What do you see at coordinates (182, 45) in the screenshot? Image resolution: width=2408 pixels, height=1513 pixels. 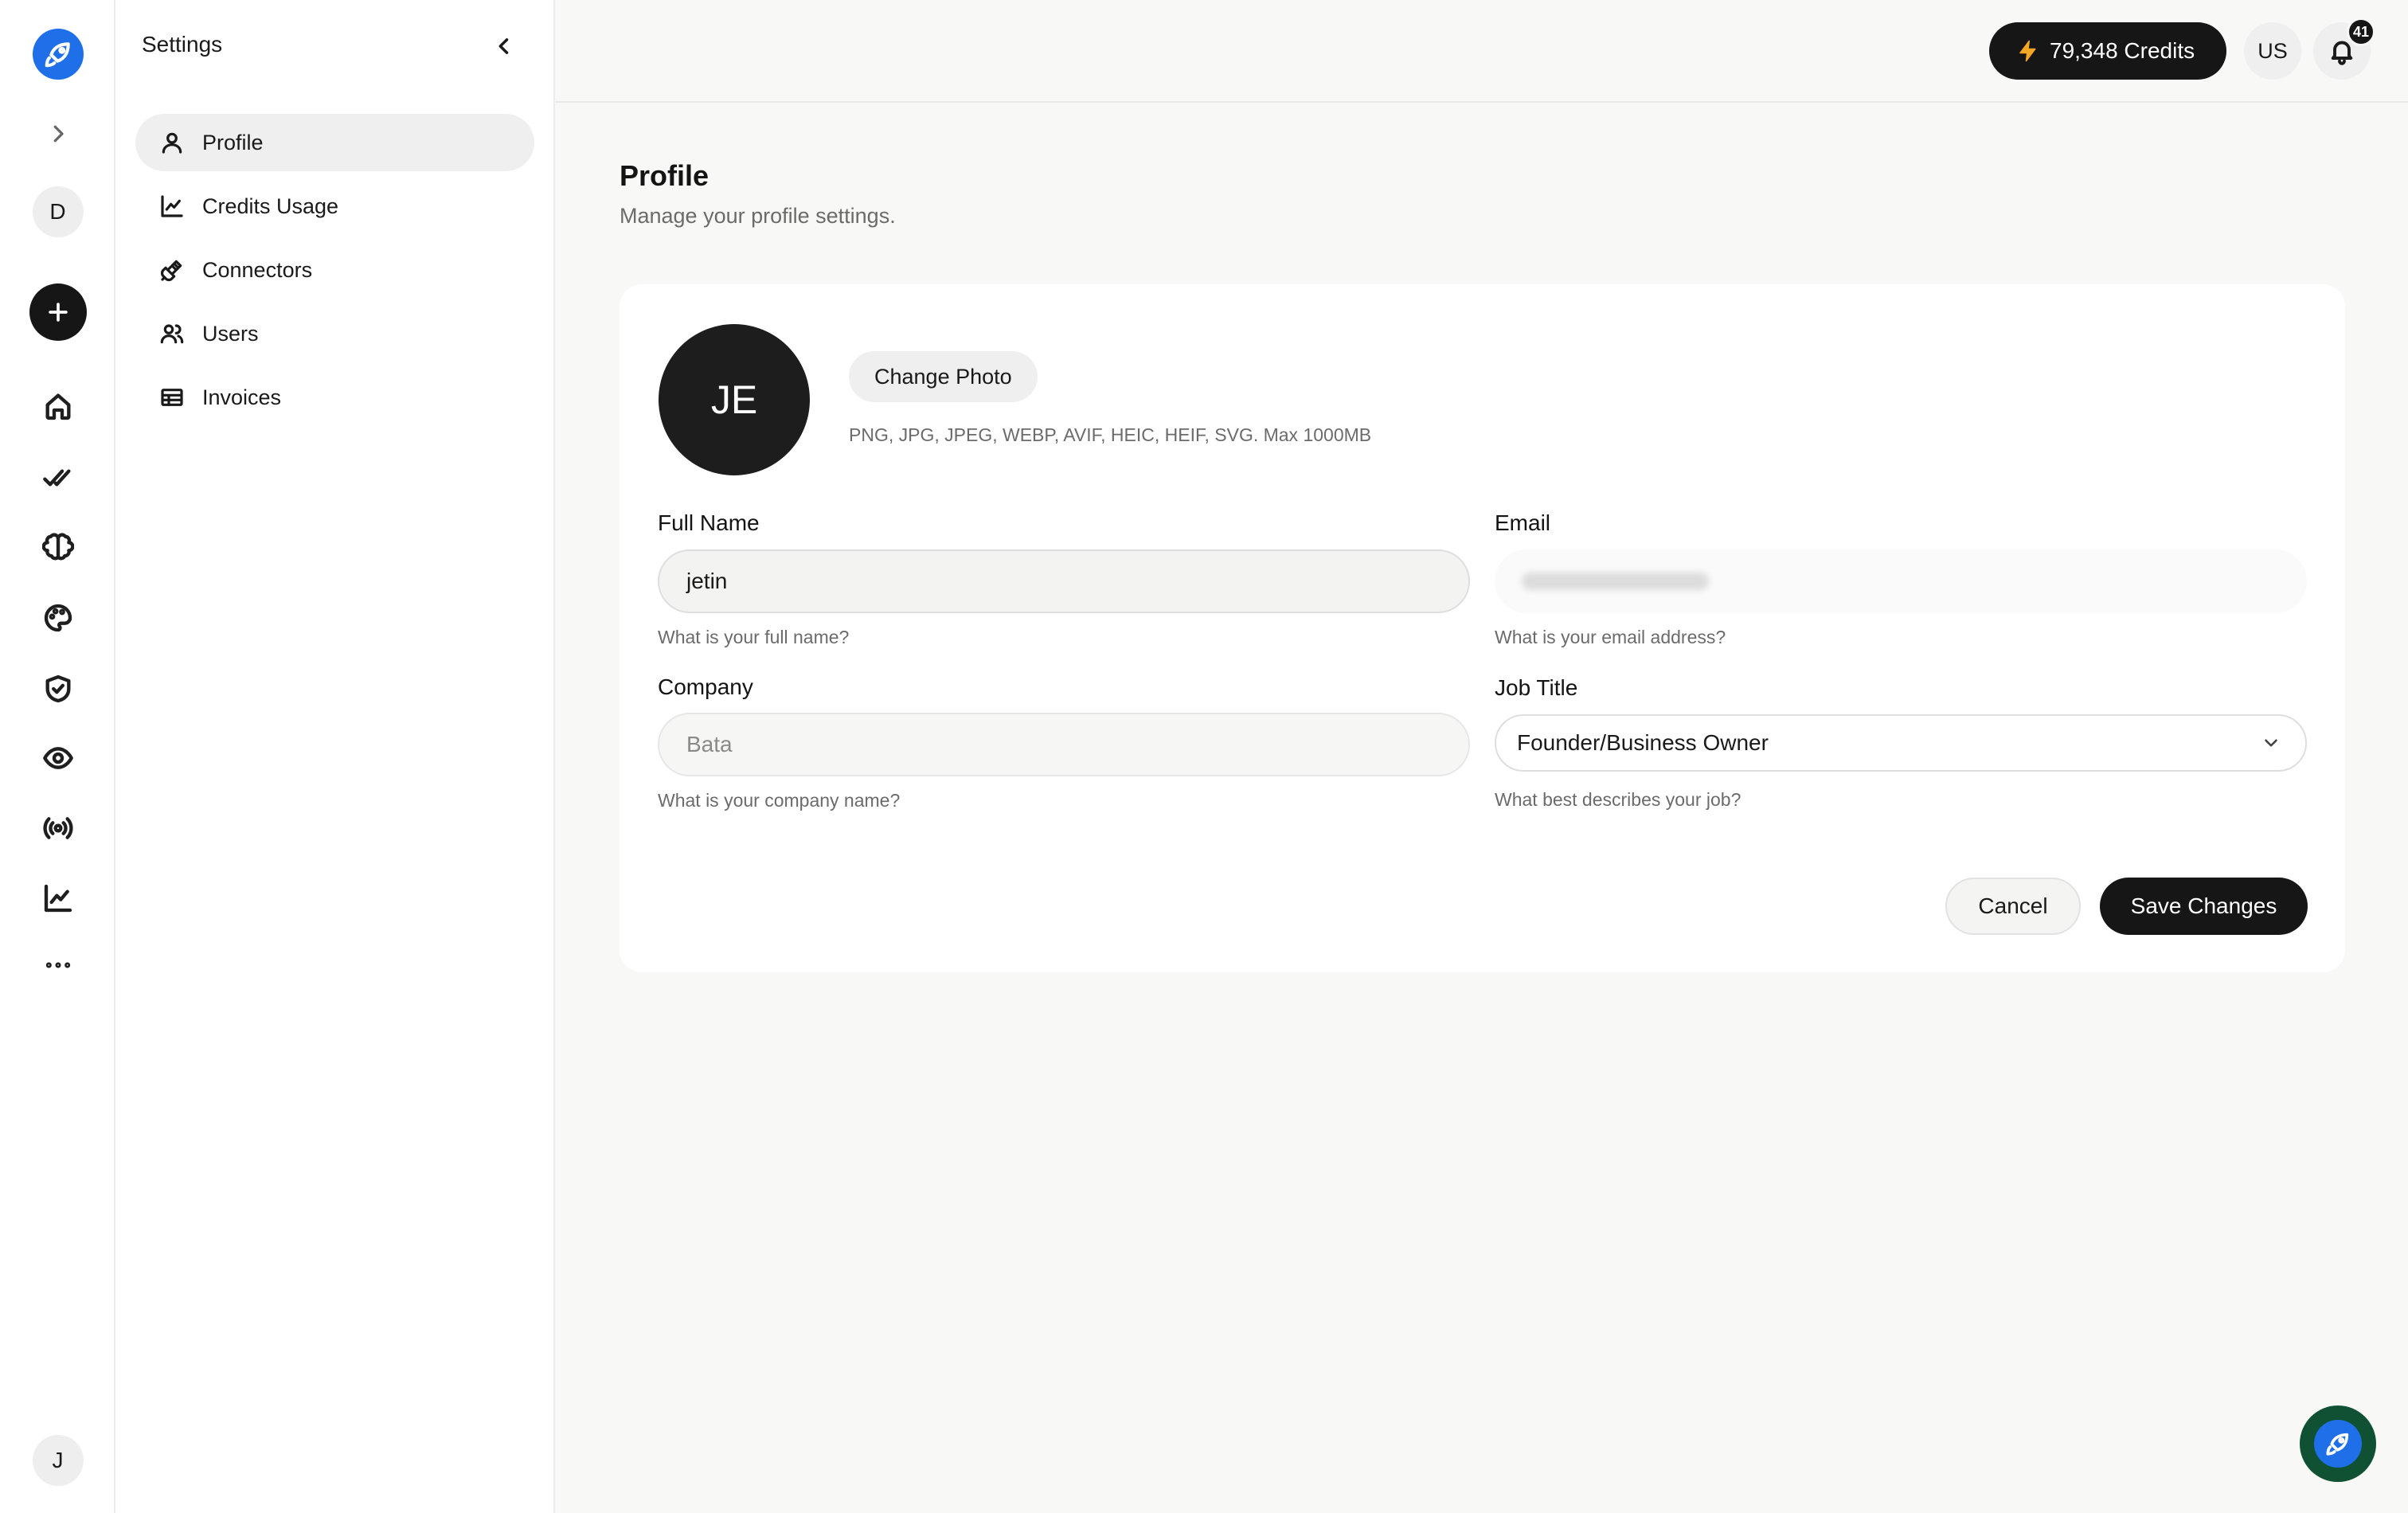 I see `settings-title: Settings` at bounding box center [182, 45].